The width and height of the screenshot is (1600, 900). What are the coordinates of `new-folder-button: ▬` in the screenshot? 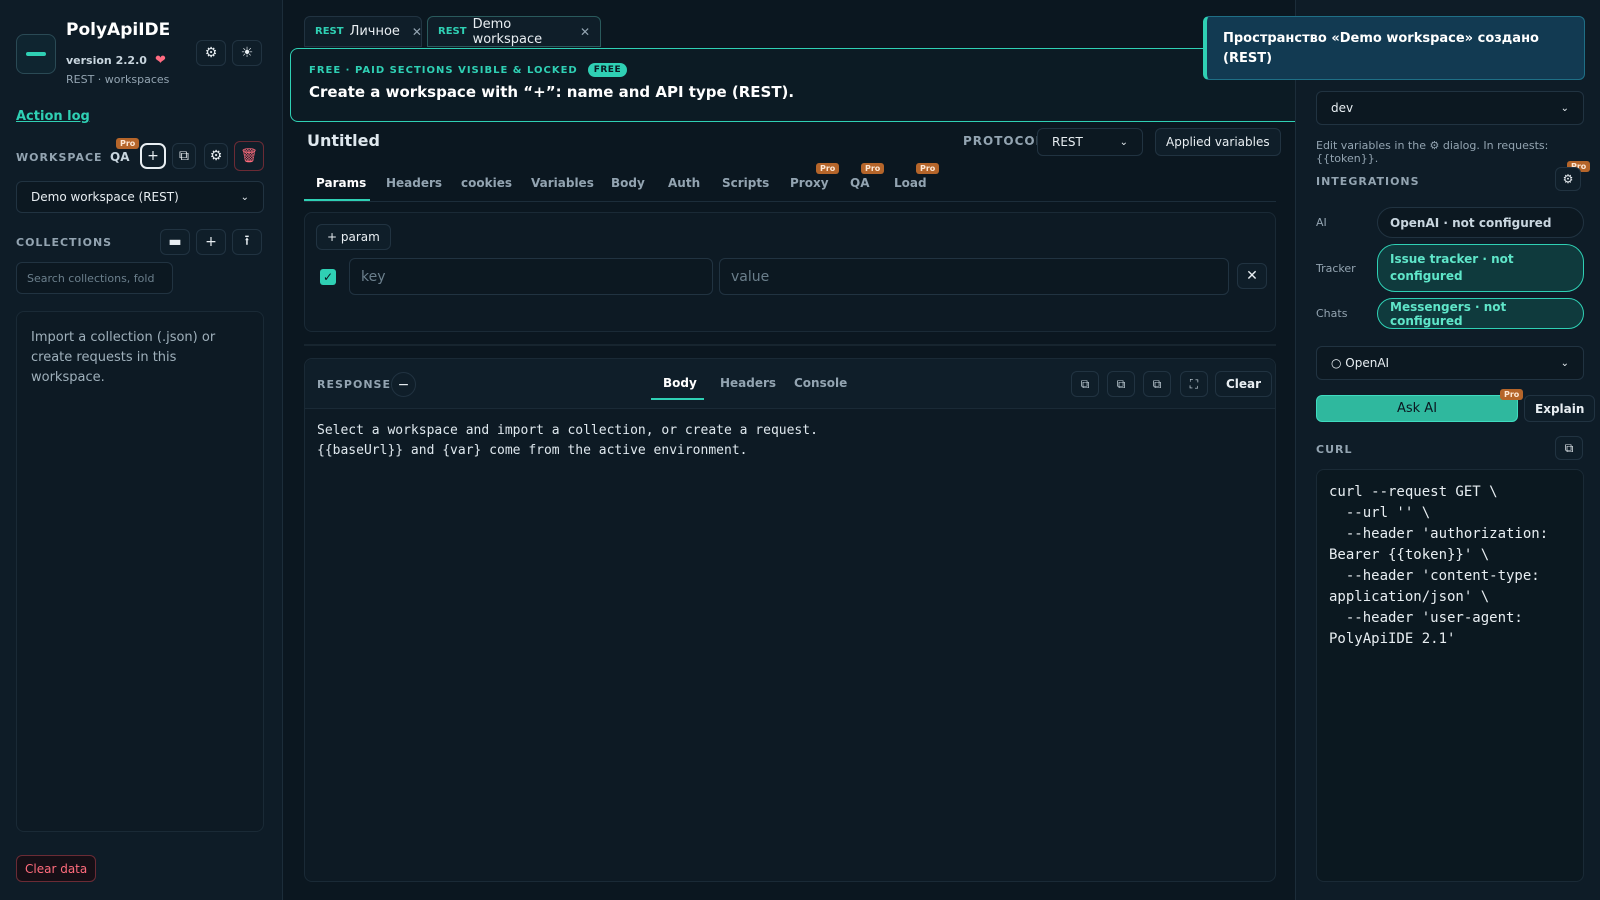 It's located at (175, 242).